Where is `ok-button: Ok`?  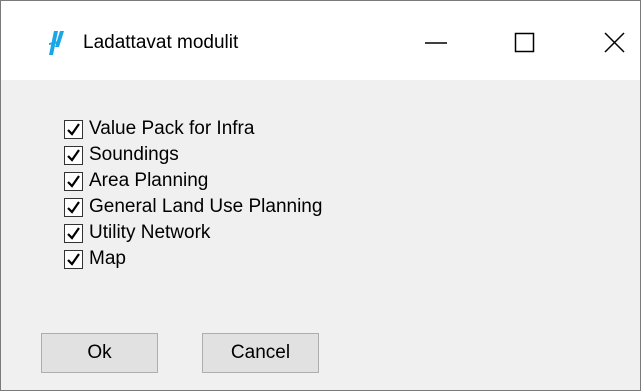 ok-button: Ok is located at coordinates (99, 353).